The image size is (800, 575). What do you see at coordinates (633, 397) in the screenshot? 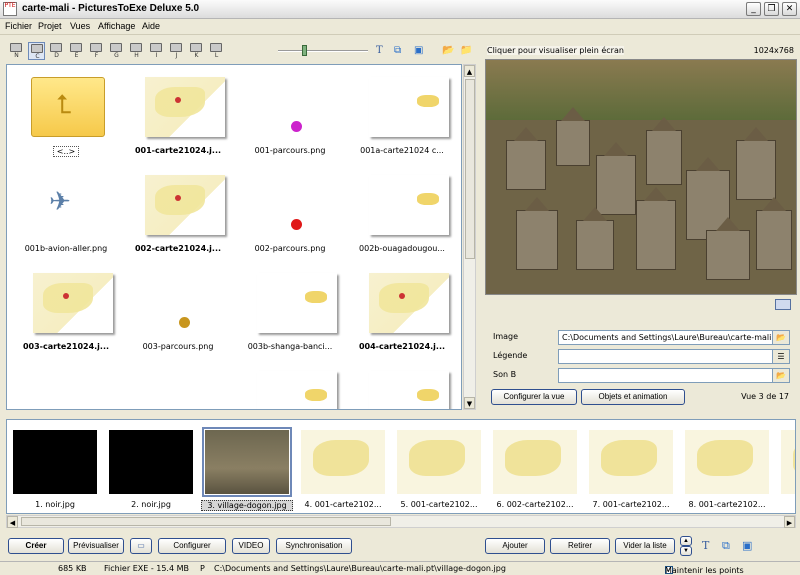
I see `objects-animation-button: Objets et animation` at bounding box center [633, 397].